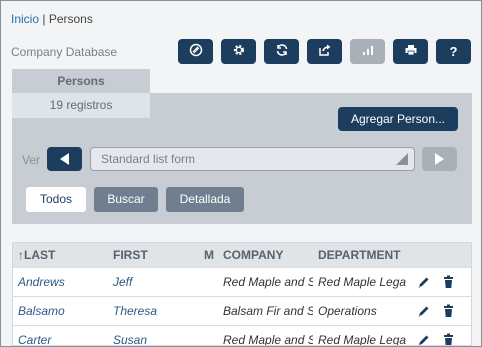 This screenshot has height=347, width=482. Describe the element at coordinates (155, 255) in the screenshot. I see `column-header-first: FIRST` at that location.